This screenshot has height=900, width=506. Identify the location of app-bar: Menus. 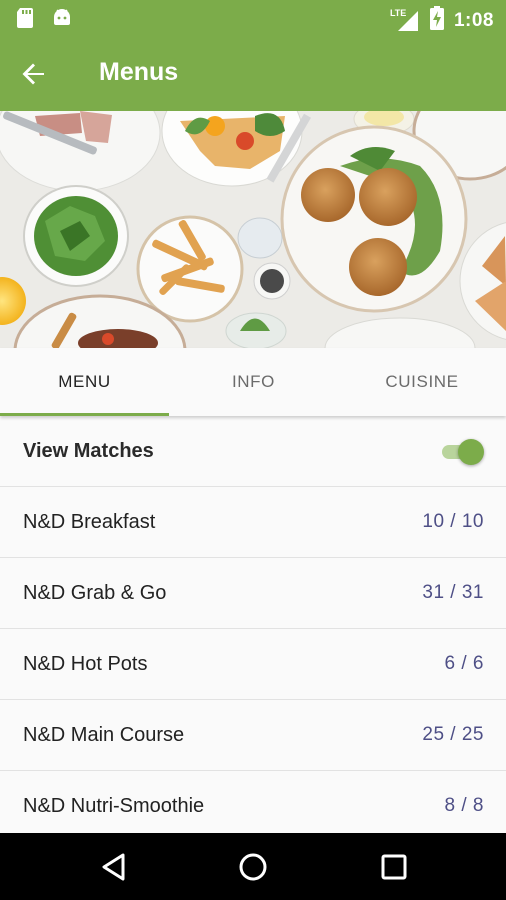
(253, 73).